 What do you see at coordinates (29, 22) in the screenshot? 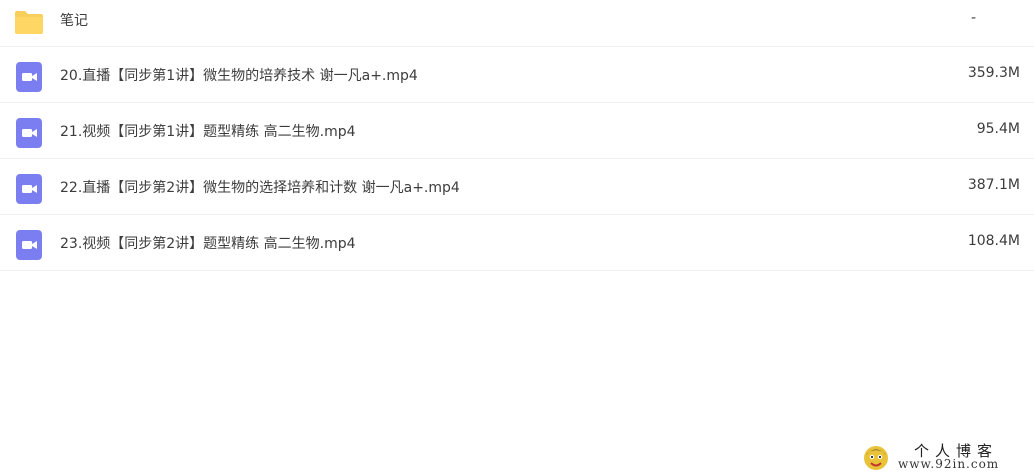
I see `folder-icon` at bounding box center [29, 22].